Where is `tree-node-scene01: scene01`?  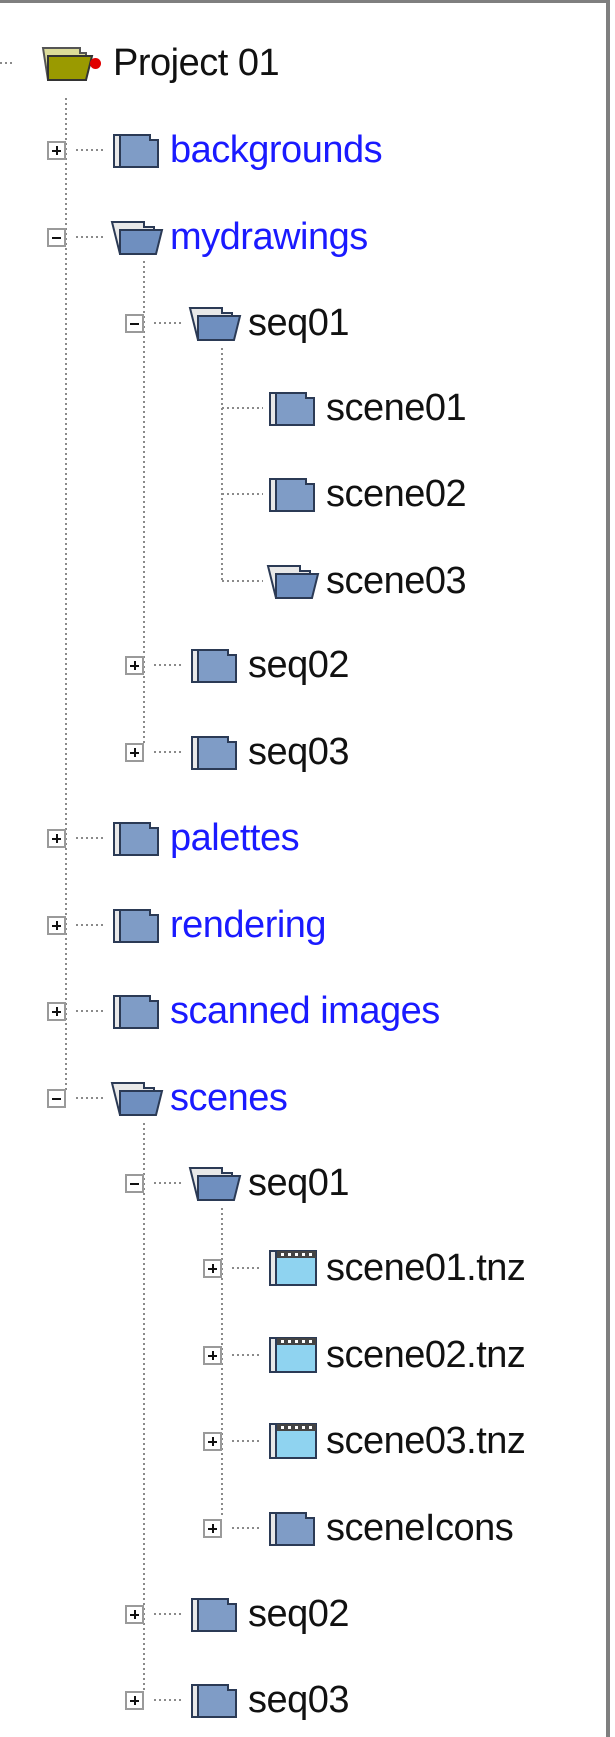
tree-node-scene01: scene01 is located at coordinates (366, 408).